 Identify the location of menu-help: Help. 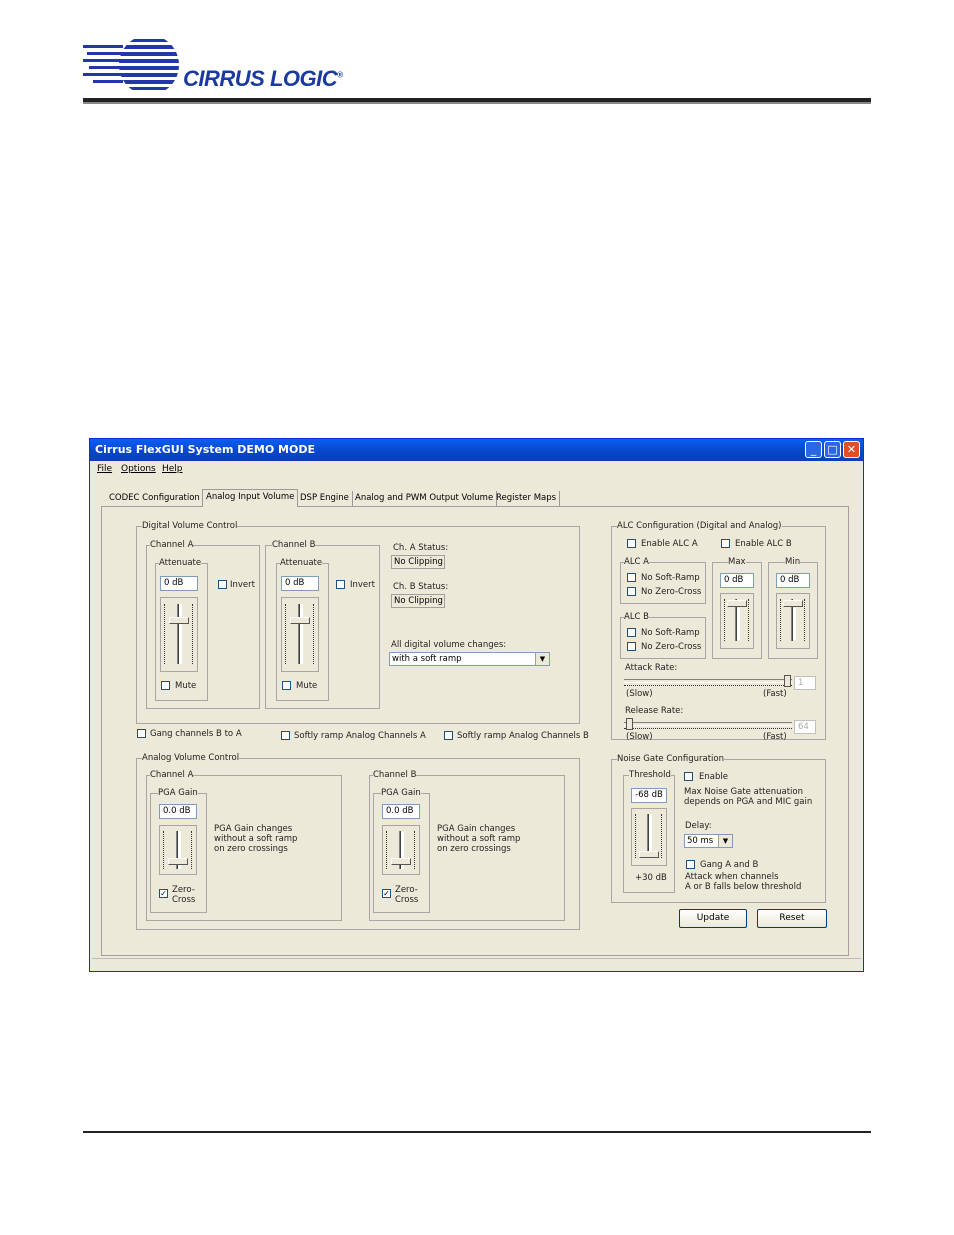
(172, 469).